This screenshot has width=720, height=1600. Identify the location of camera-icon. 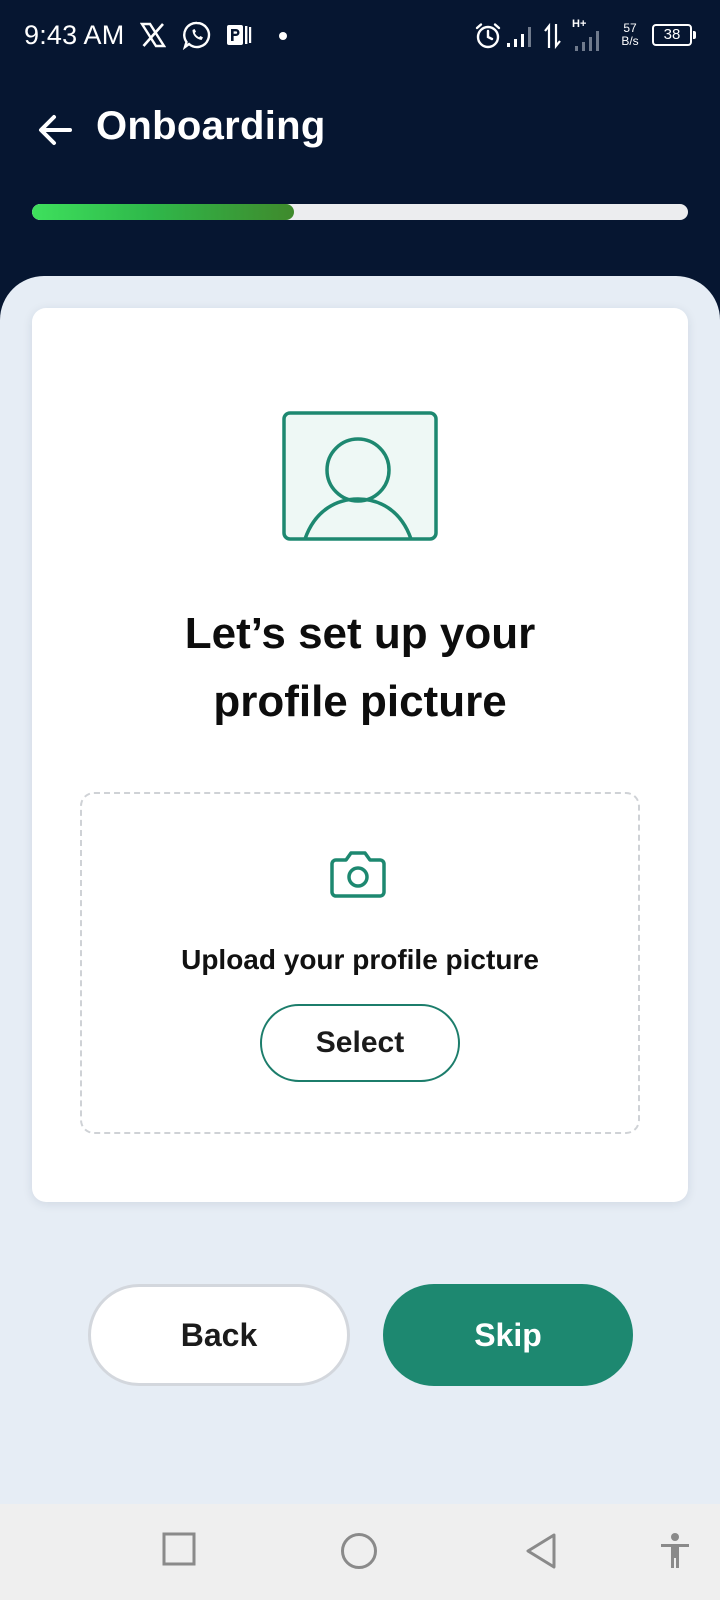
(358, 874).